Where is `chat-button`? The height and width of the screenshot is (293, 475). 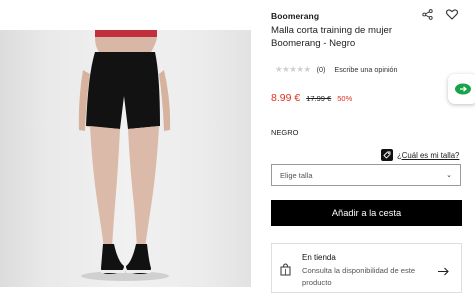
chat-button is located at coordinates (461, 89).